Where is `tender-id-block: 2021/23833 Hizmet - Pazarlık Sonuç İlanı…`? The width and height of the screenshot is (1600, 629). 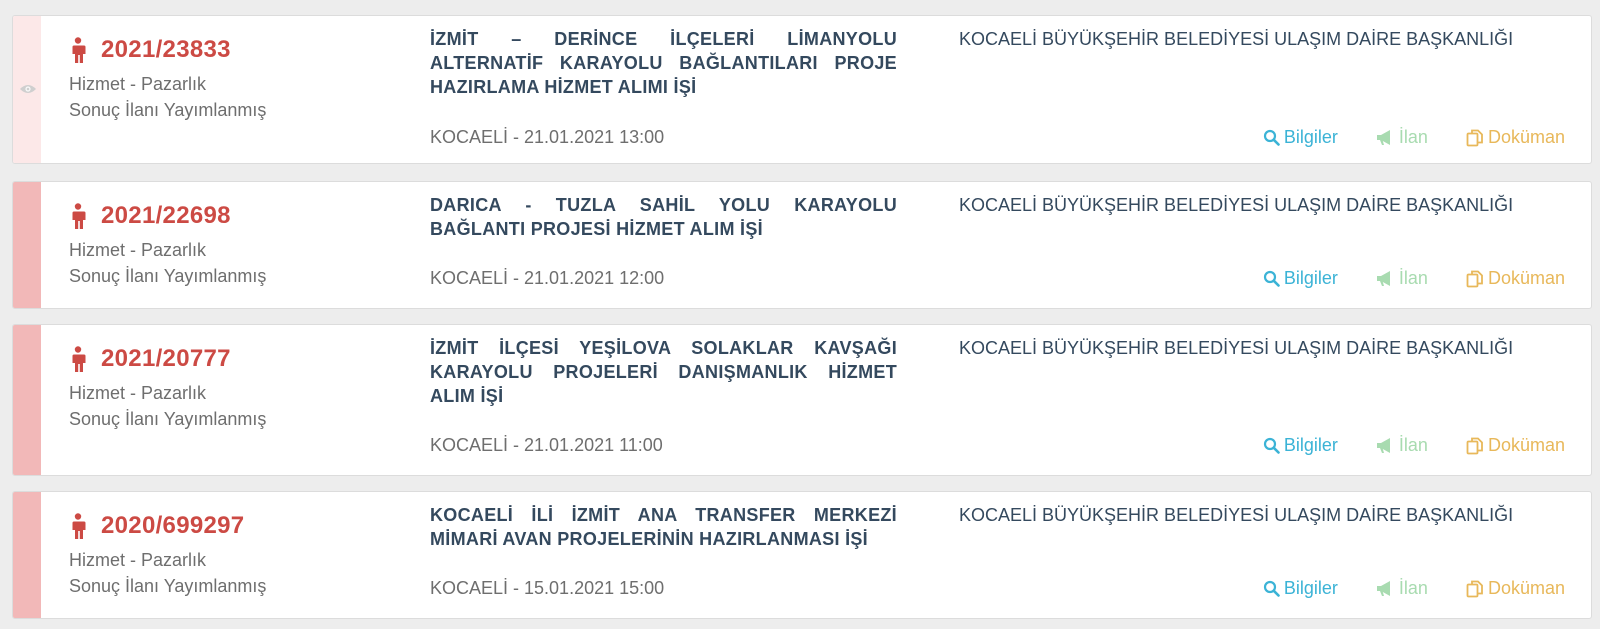 tender-id-block: 2021/23833 Hizmet - Pazarlık Sonuç İlanı… is located at coordinates (167, 78).